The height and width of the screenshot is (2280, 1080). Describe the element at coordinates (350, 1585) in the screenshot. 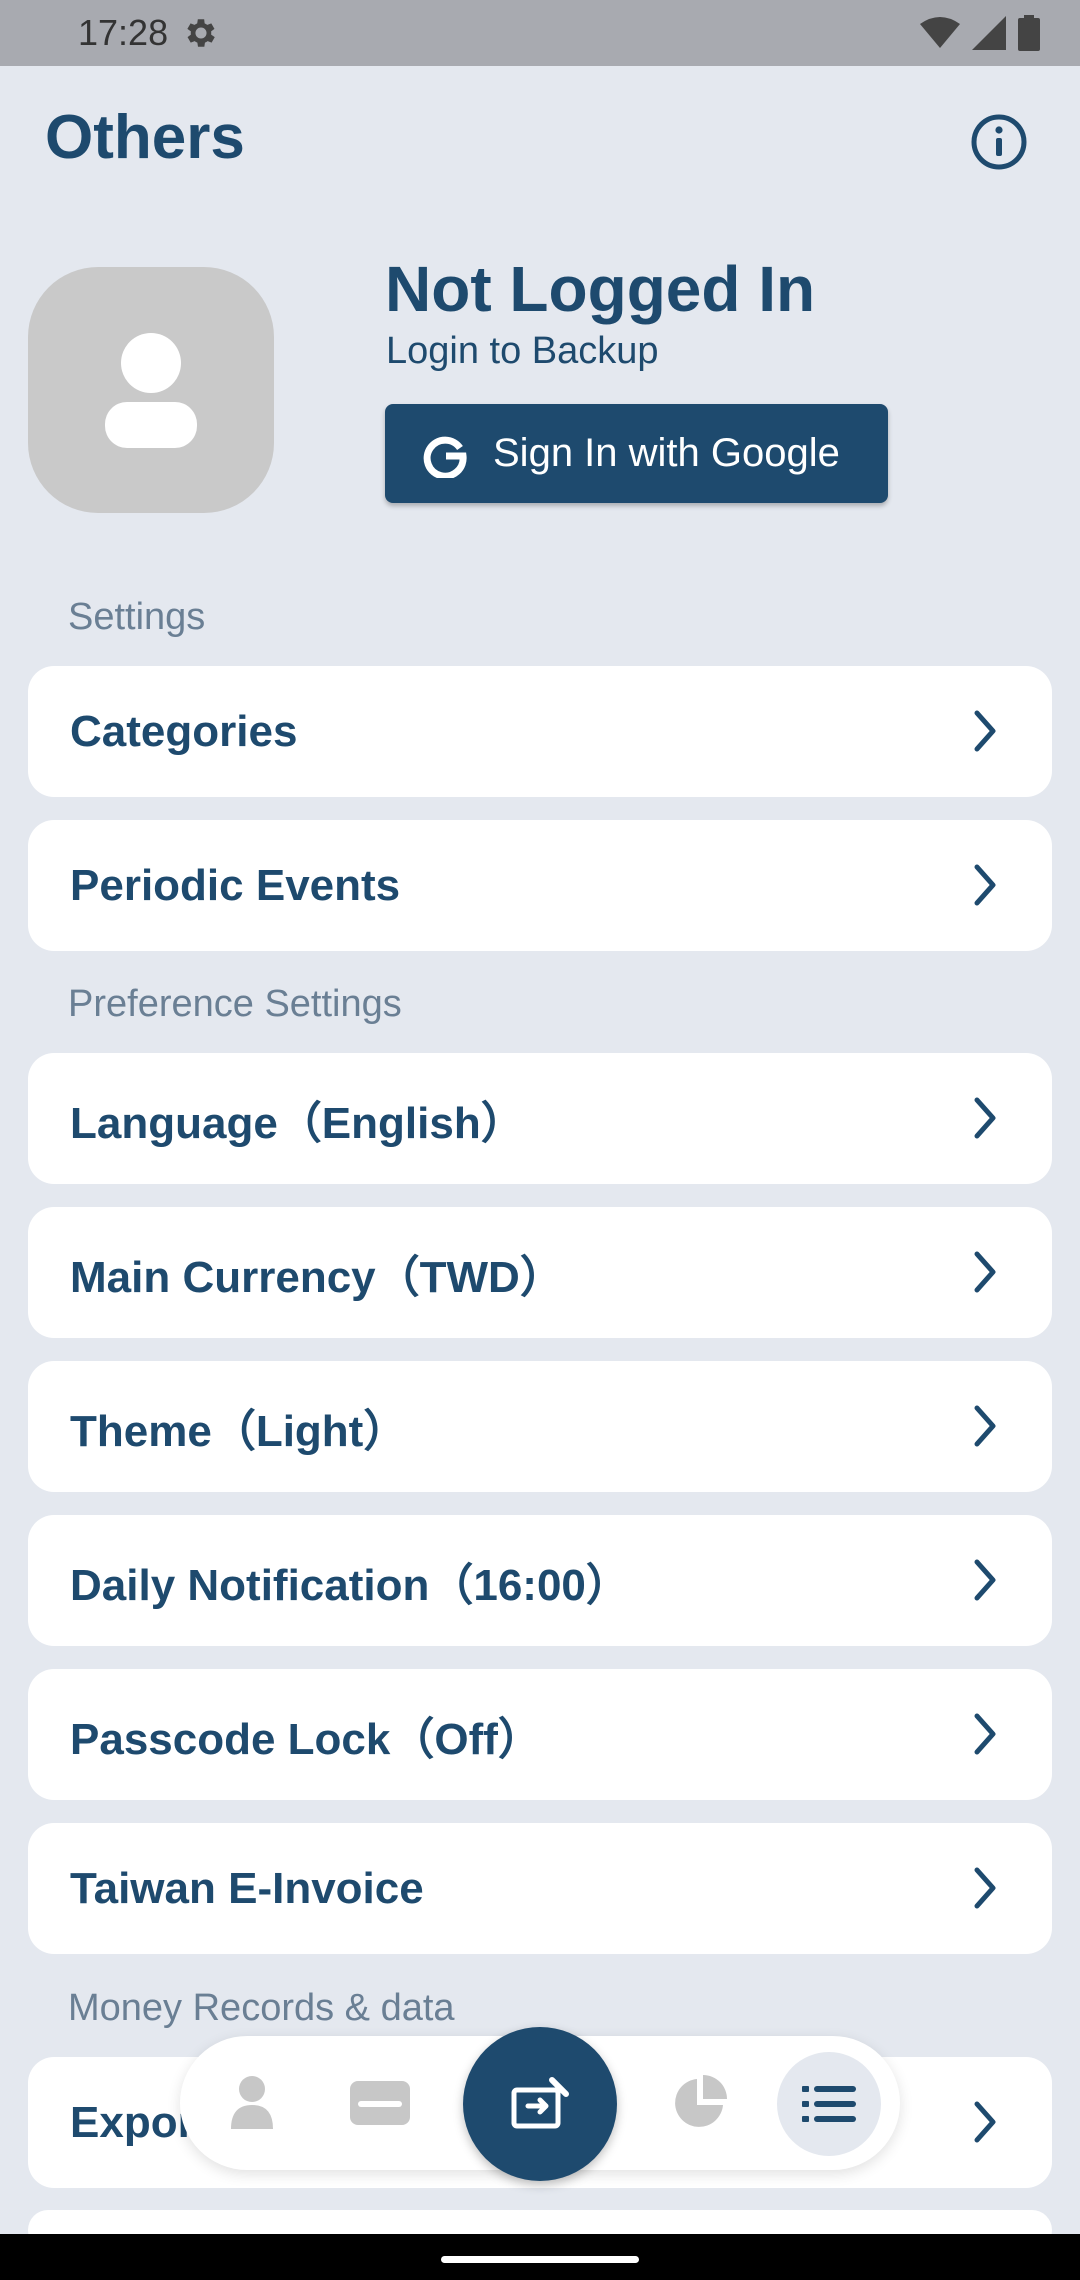

I see `row-label: Daily Notification（16:00）` at that location.